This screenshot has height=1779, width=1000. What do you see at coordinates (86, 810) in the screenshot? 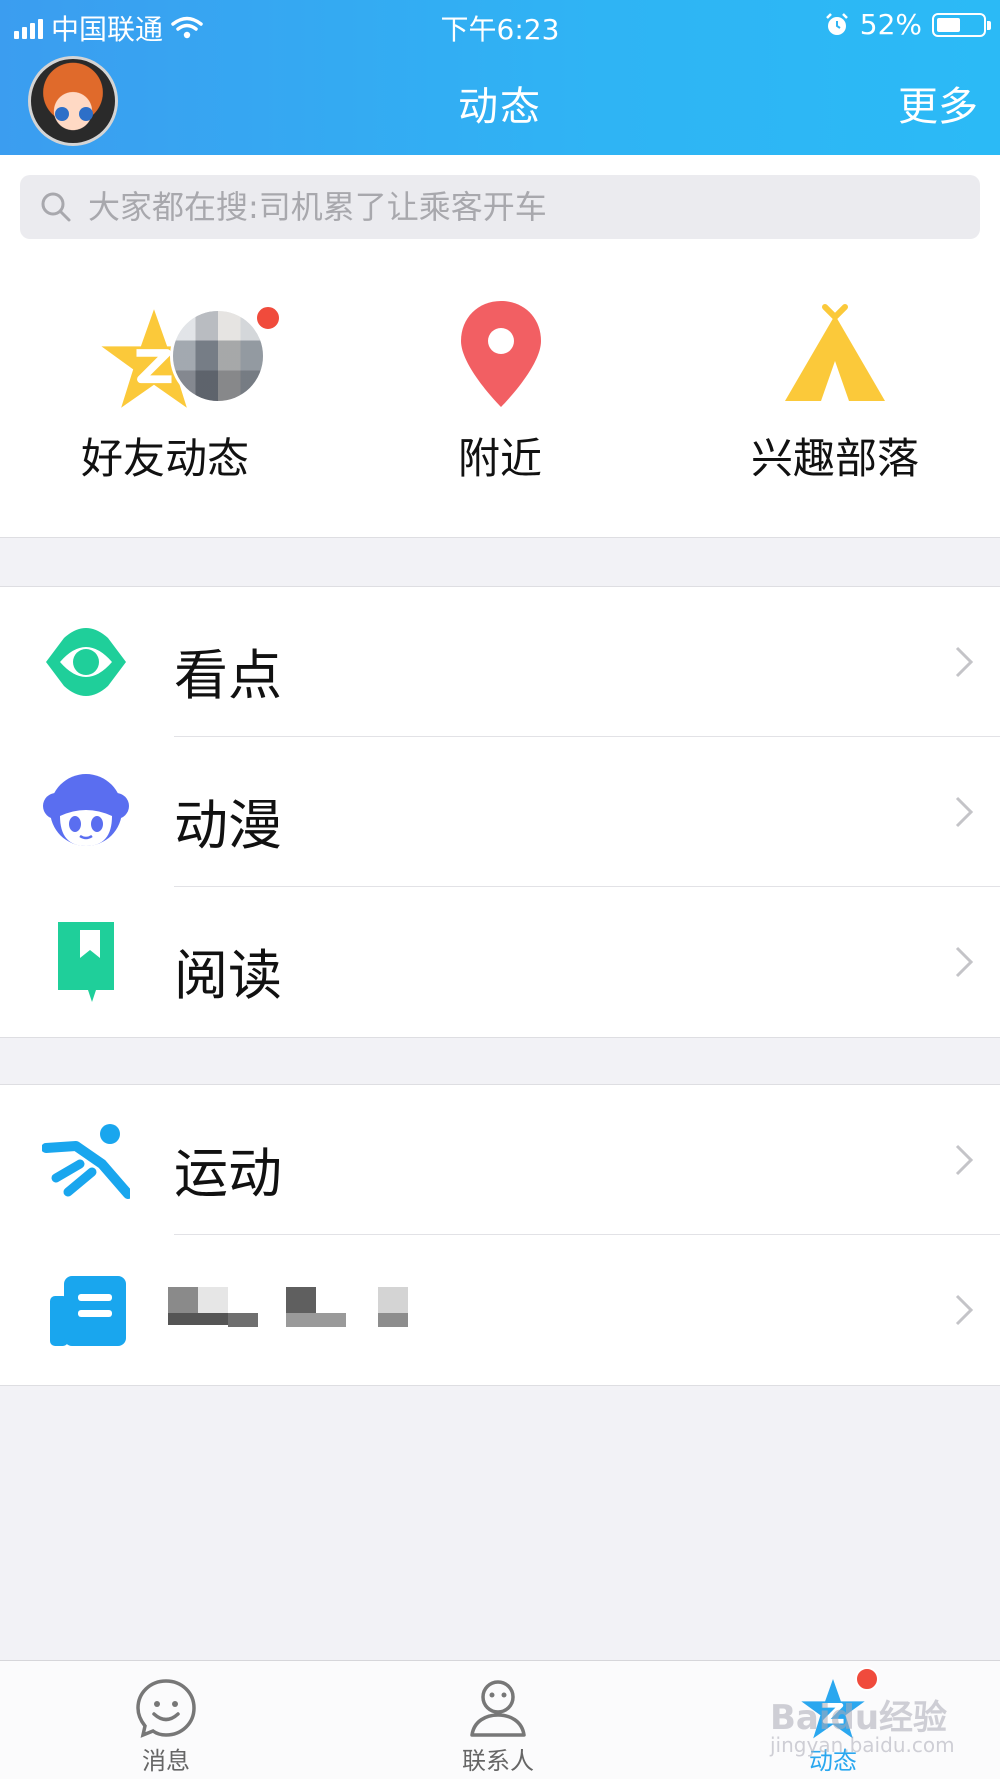
I see `anime-face-icon` at bounding box center [86, 810].